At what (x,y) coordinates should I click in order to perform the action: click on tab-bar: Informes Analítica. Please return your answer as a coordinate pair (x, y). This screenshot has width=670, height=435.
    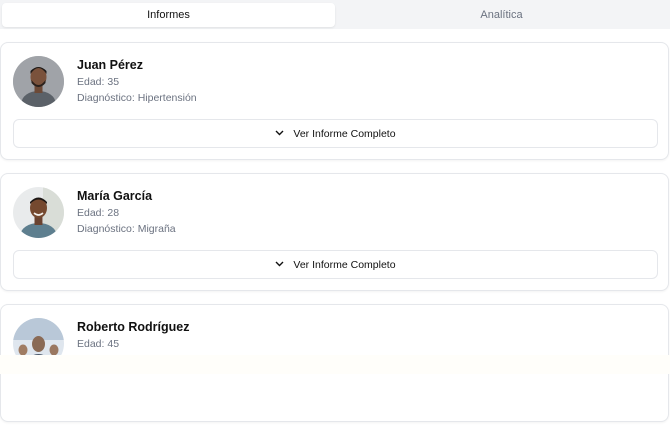
    Looking at the image, I should click on (335, 14).